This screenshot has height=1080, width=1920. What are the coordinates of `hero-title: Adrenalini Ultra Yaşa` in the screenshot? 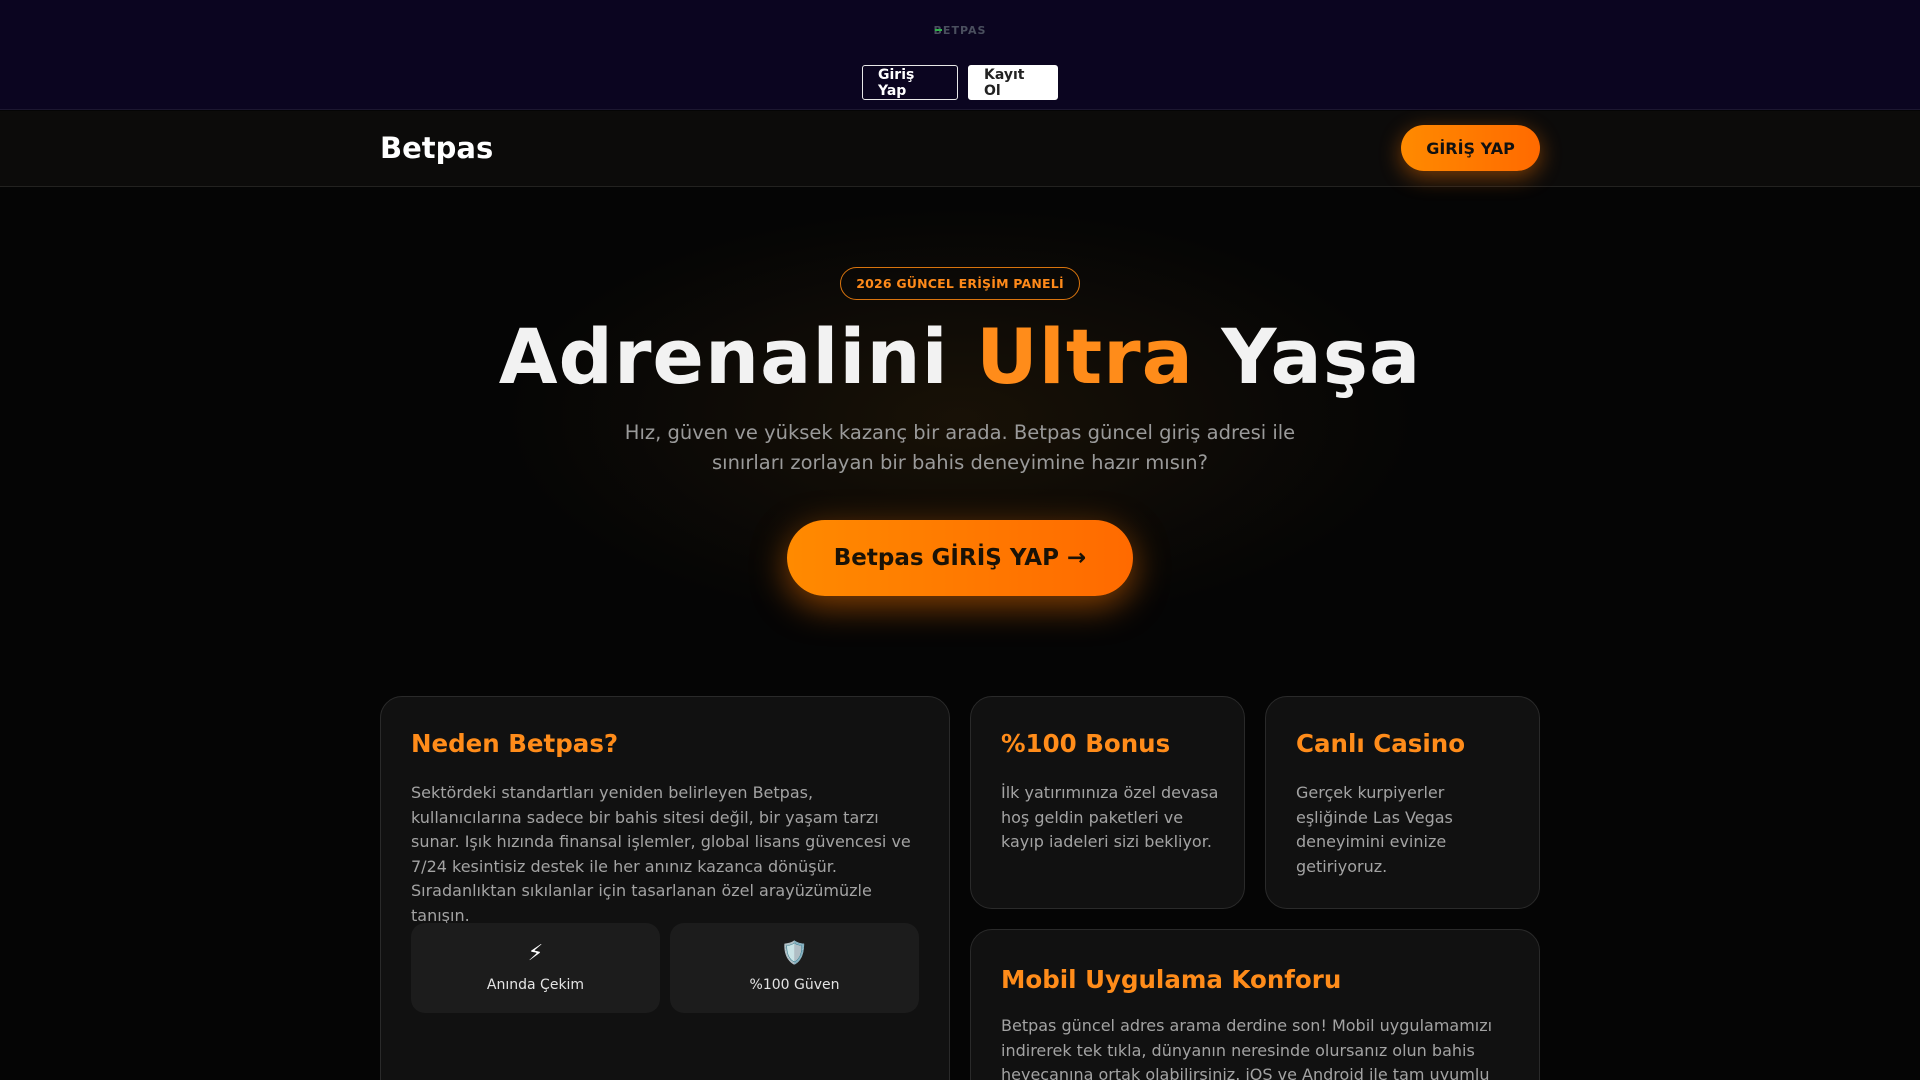 It's located at (960, 356).